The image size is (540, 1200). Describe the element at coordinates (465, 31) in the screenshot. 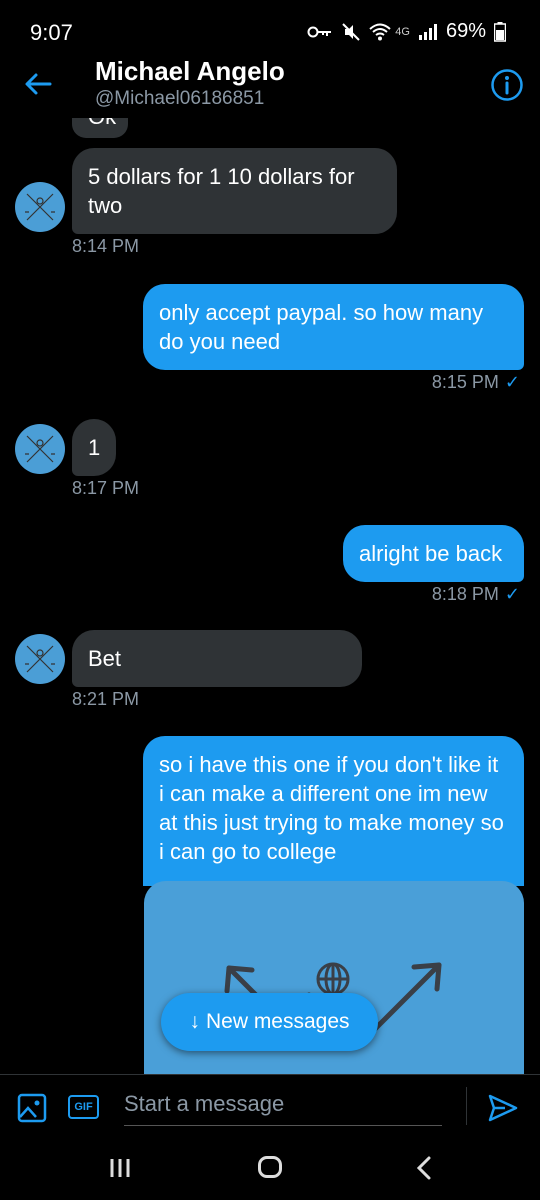

I see `battery-percent: 69%` at that location.